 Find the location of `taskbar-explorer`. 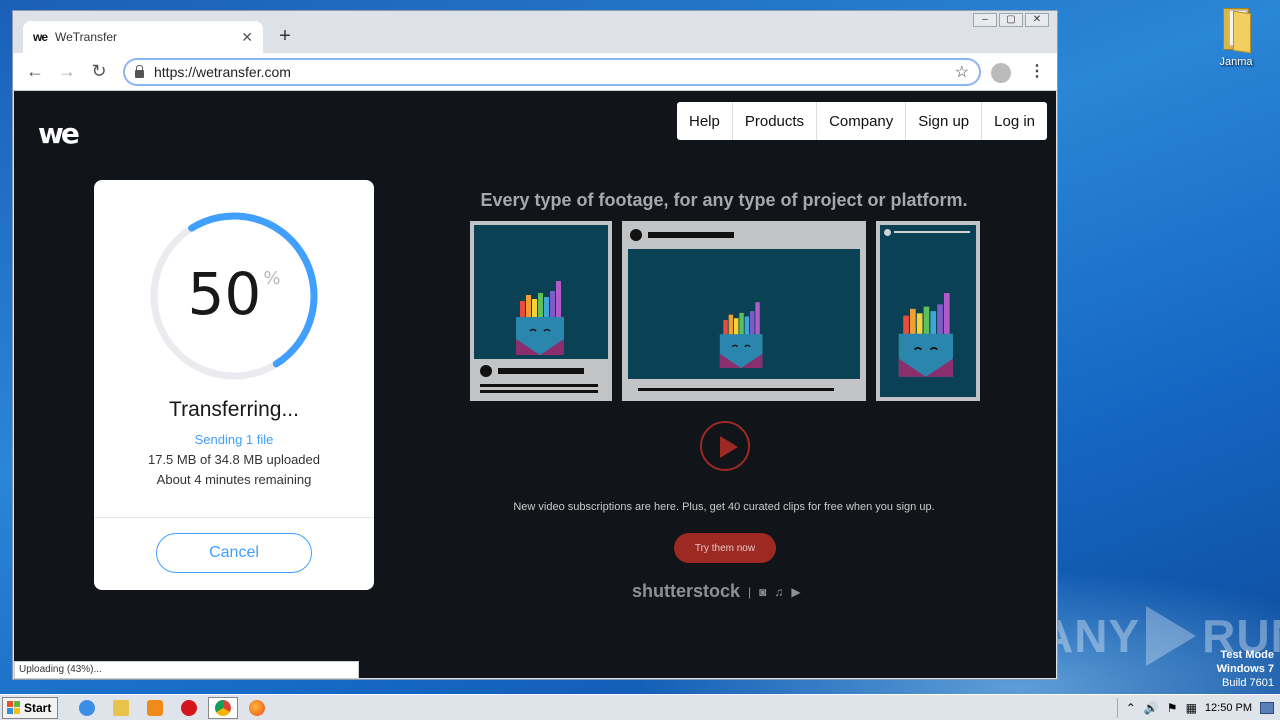

taskbar-explorer is located at coordinates (121, 708).